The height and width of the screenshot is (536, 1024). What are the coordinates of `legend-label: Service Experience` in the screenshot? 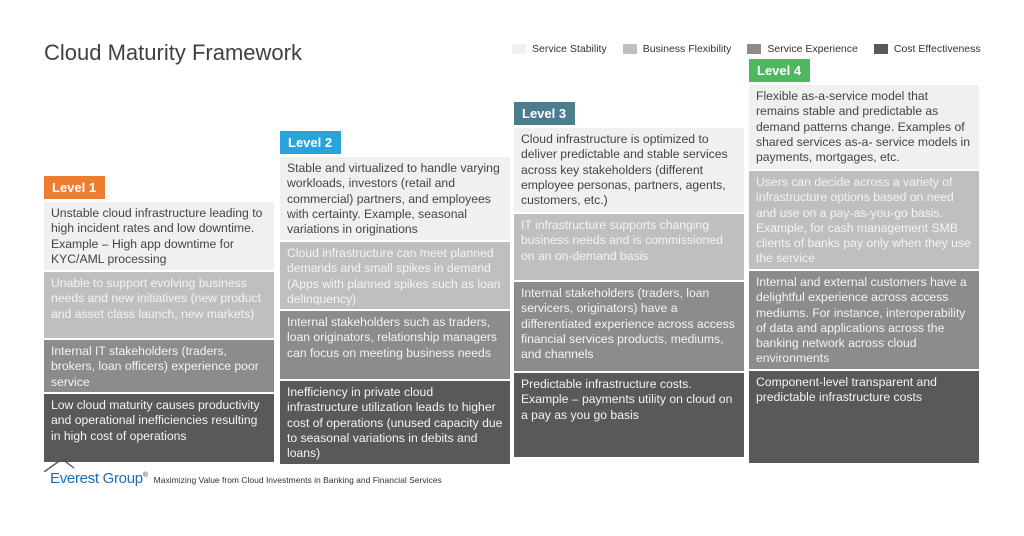 It's located at (812, 49).